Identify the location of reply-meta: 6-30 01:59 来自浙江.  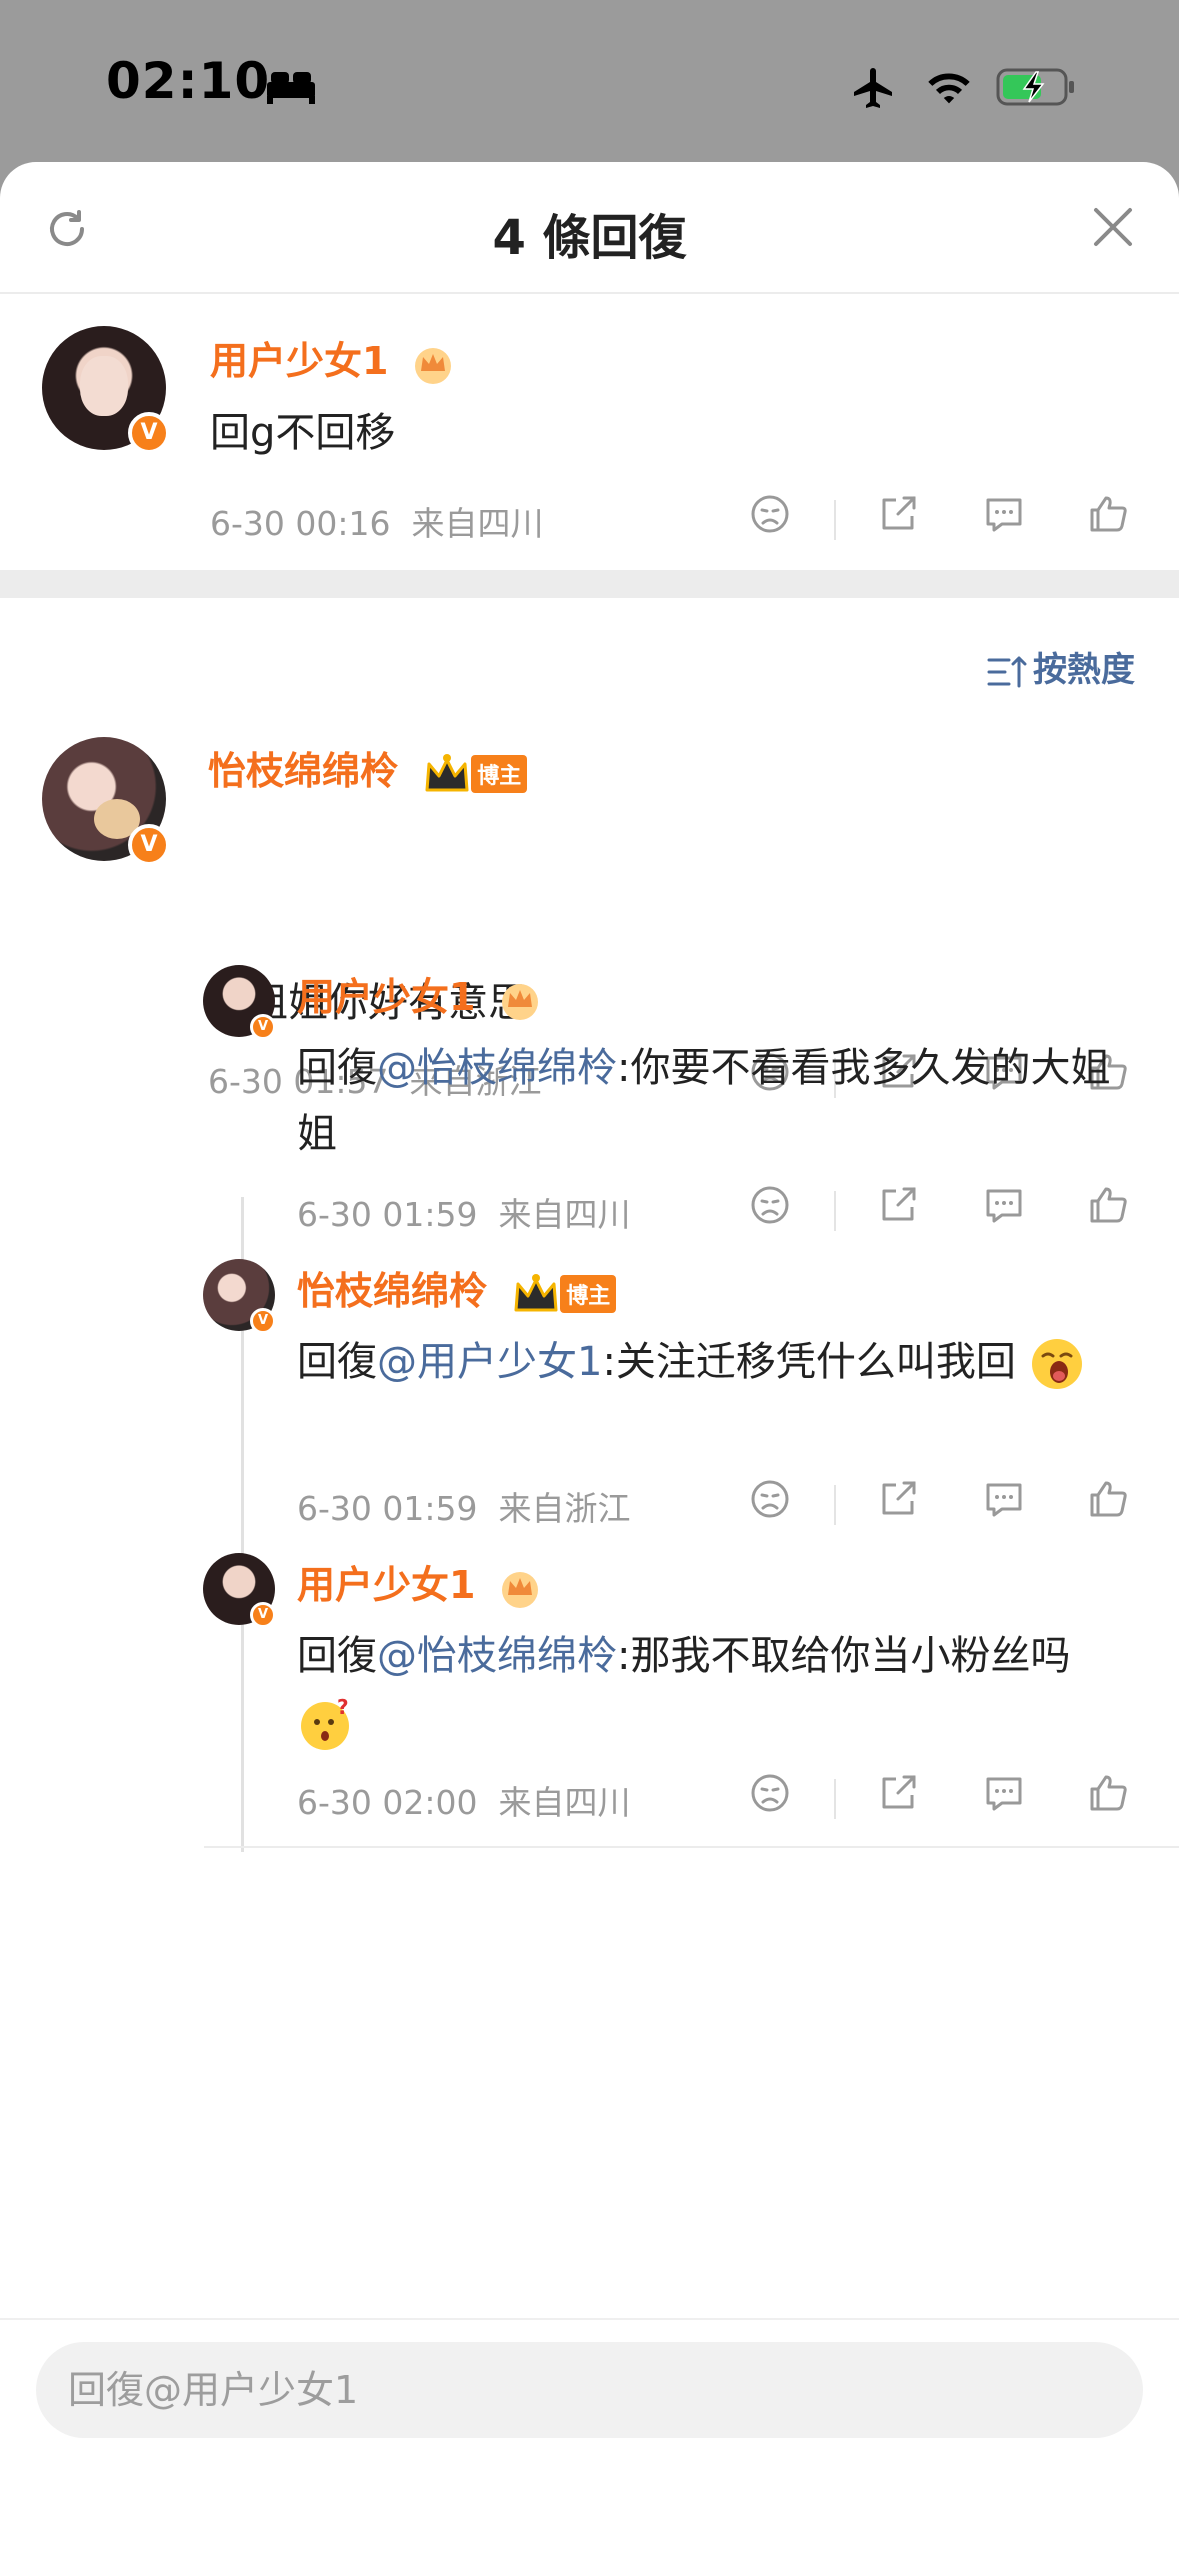
(463, 1506).